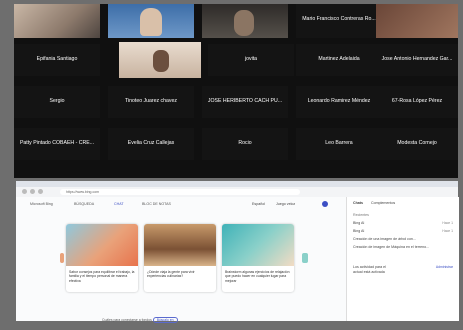 Image resolution: width=463 pixels, height=330 pixels. What do you see at coordinates (119, 204) in the screenshot?
I see `tab-chat: CHAT` at bounding box center [119, 204].